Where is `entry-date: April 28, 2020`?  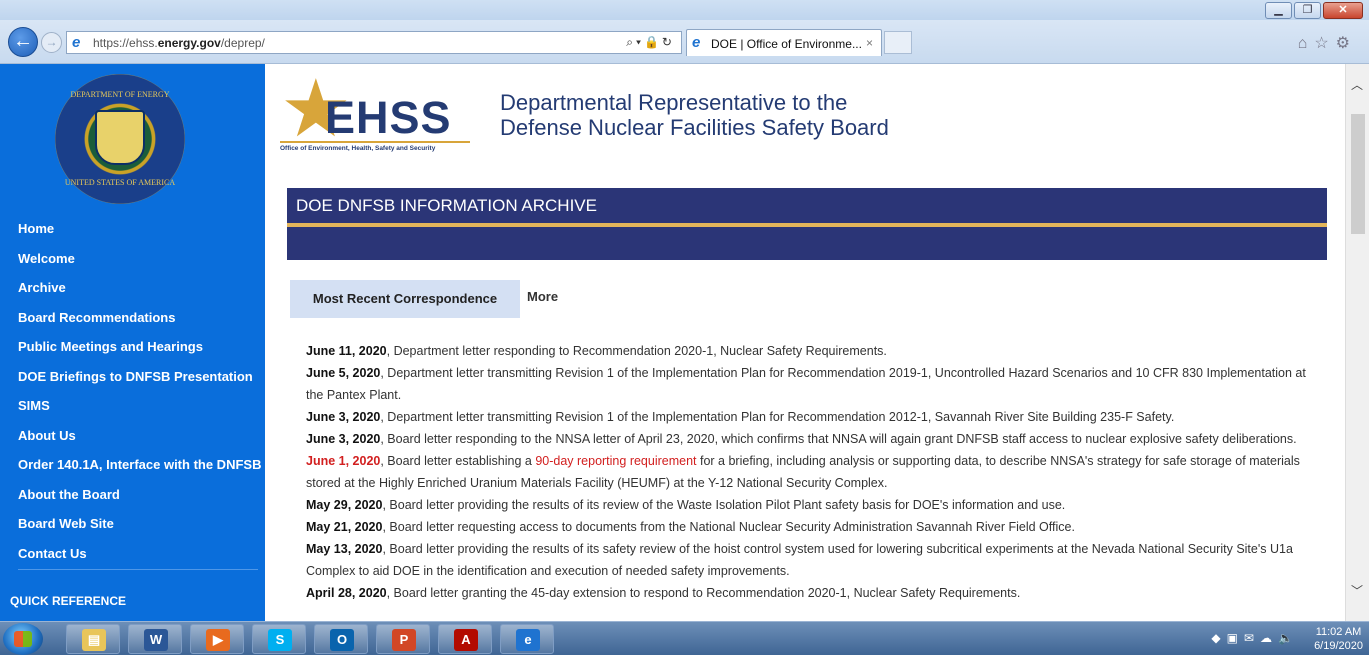 entry-date: April 28, 2020 is located at coordinates (346, 593).